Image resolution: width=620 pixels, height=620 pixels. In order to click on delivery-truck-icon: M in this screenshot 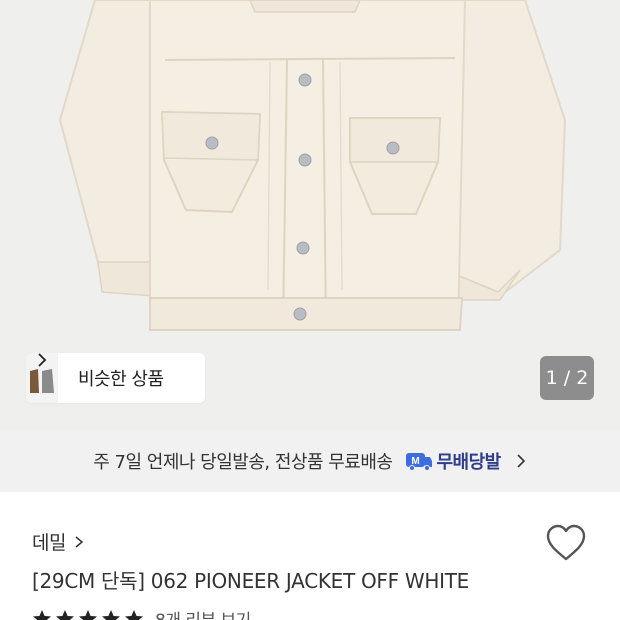, I will do `click(418, 462)`.